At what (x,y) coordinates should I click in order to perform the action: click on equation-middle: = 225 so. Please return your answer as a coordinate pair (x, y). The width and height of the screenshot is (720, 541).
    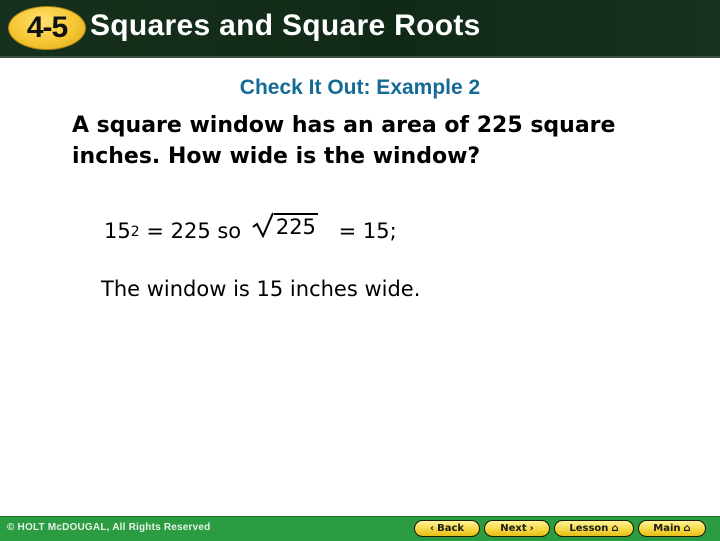
    Looking at the image, I should click on (193, 231).